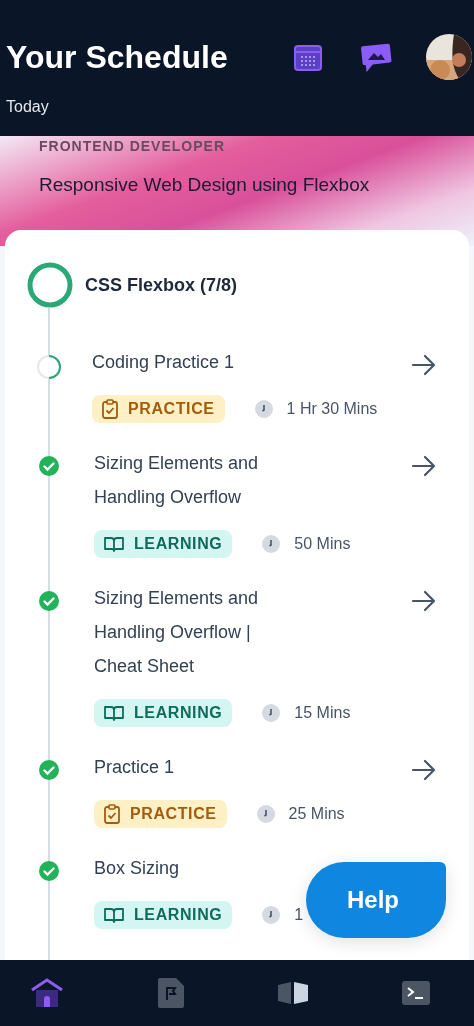  Describe the element at coordinates (316, 814) in the screenshot. I see `lesson-duration: 25 Mins` at that location.